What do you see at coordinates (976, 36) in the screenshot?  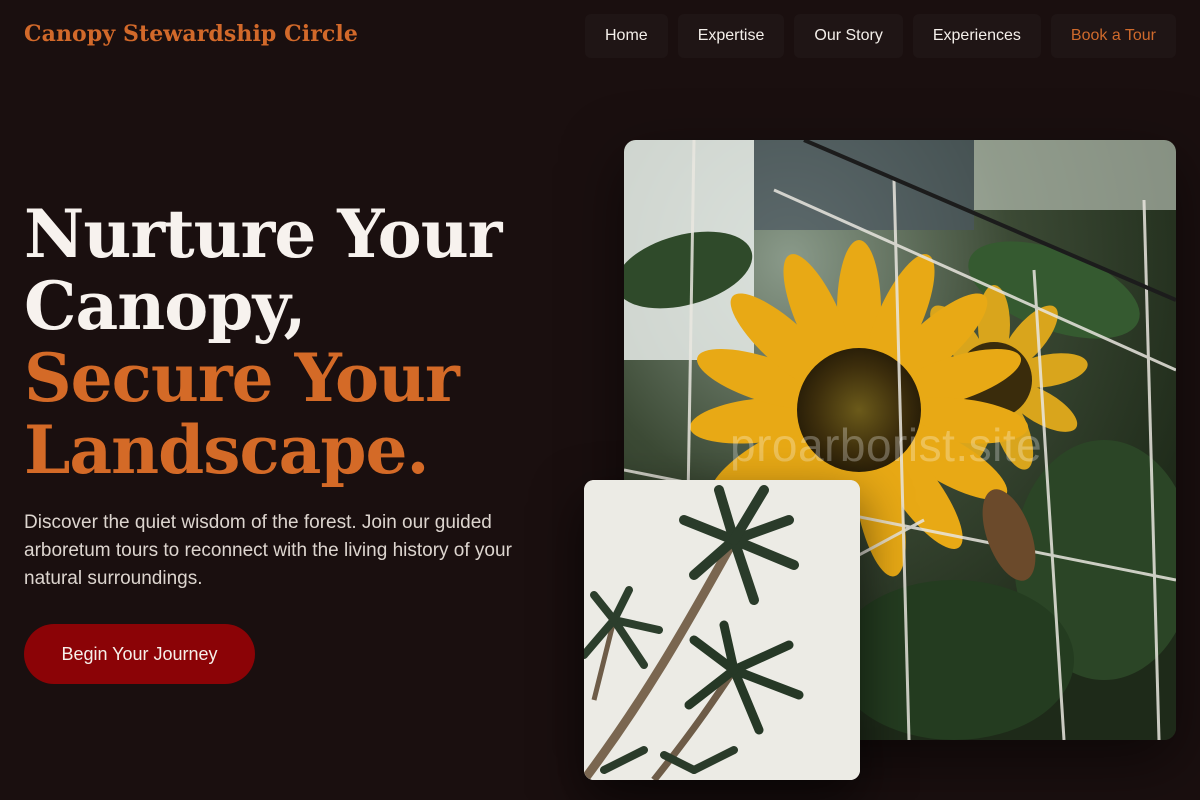 I see `nav-experiences: Experiences` at bounding box center [976, 36].